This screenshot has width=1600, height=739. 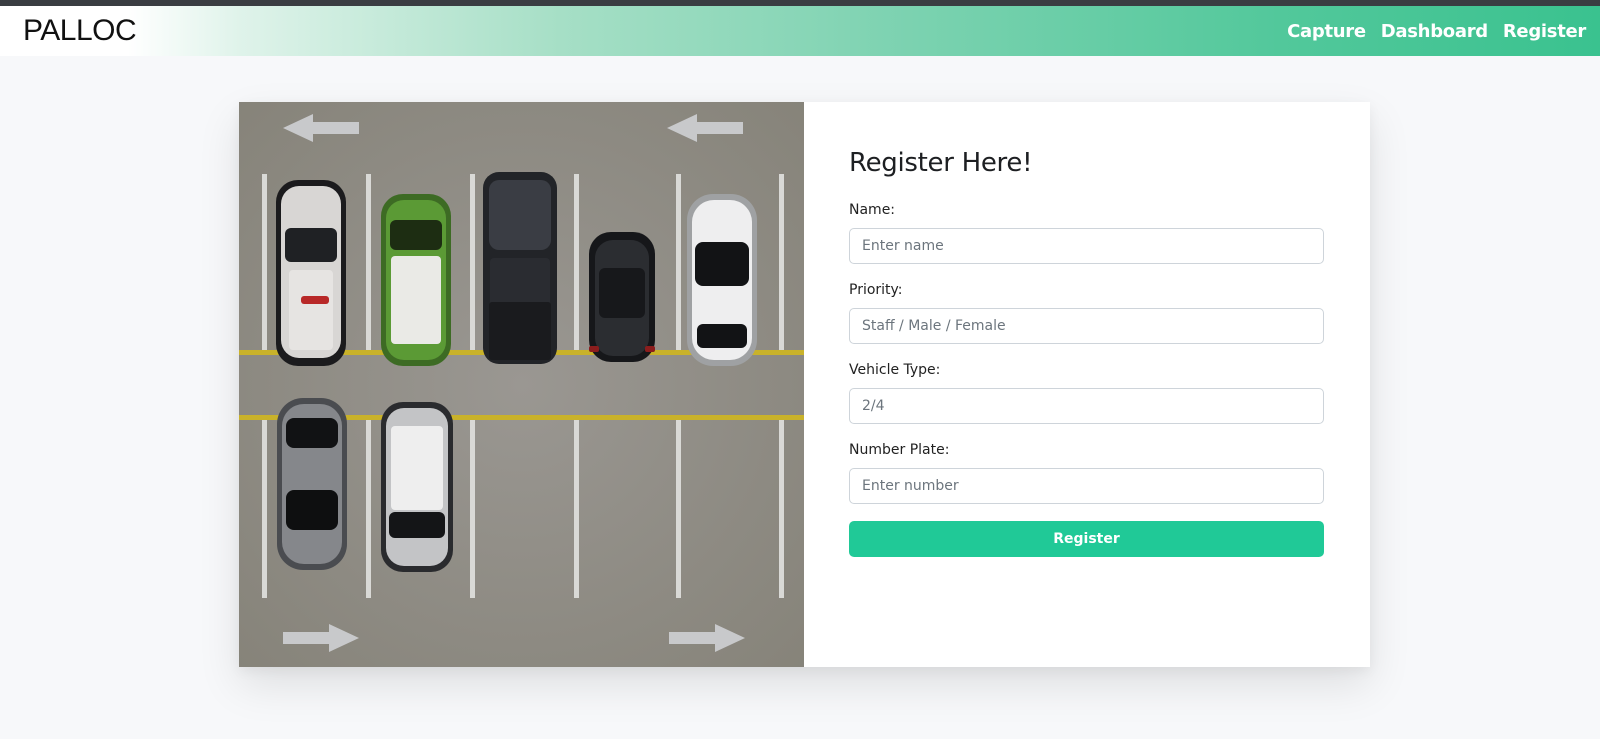 I want to click on vehicle-type-label: Vehicle Type:, so click(x=895, y=370).